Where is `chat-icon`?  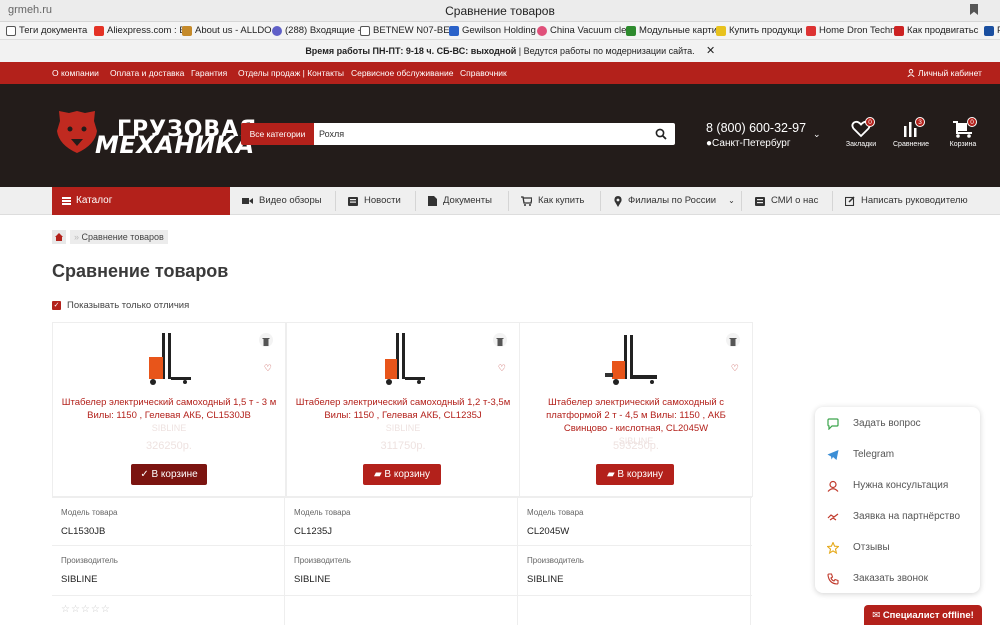
chat-icon is located at coordinates (833, 423).